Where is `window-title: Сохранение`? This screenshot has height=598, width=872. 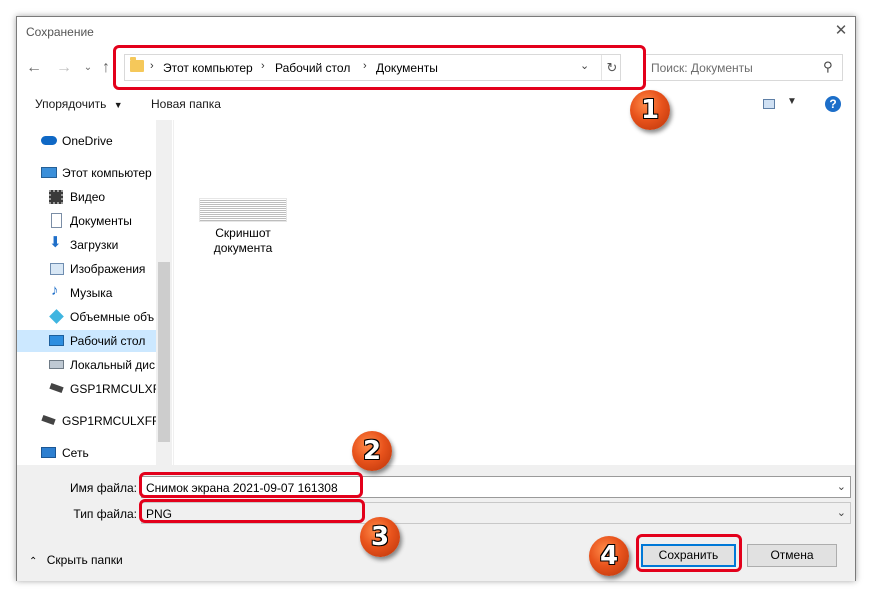
window-title: Сохранение is located at coordinates (60, 32).